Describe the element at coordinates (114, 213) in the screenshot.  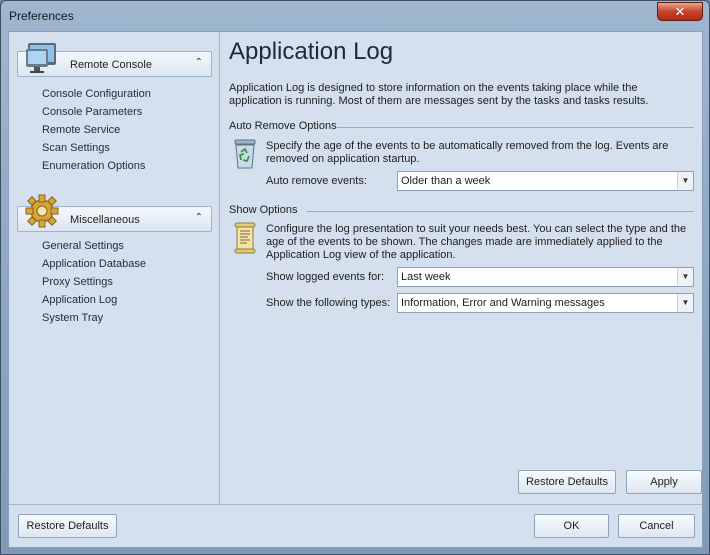
I see `group-header-miscellaneous: Miscellaneous ⌃` at that location.